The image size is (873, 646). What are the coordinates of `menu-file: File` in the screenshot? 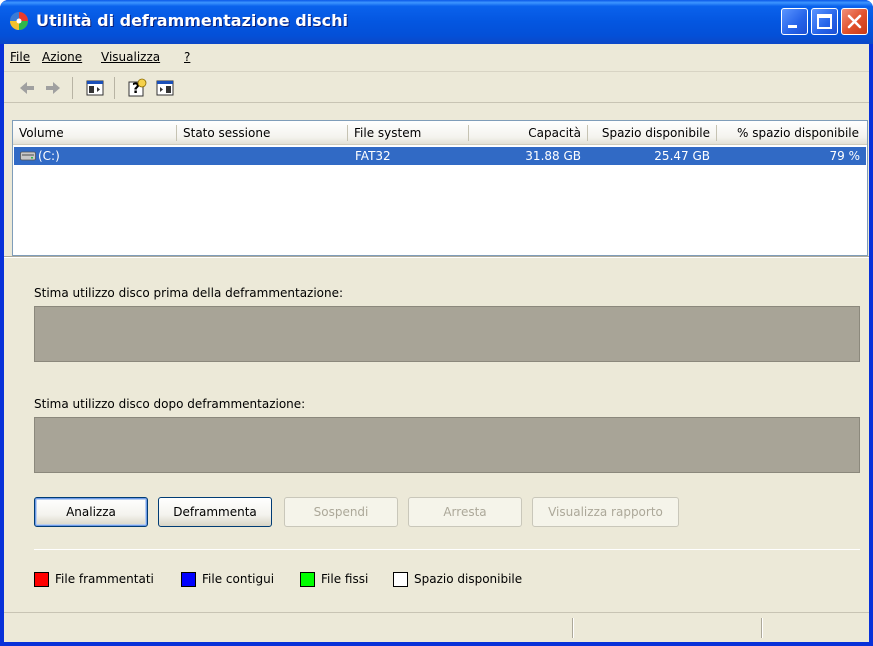 It's located at (20, 57).